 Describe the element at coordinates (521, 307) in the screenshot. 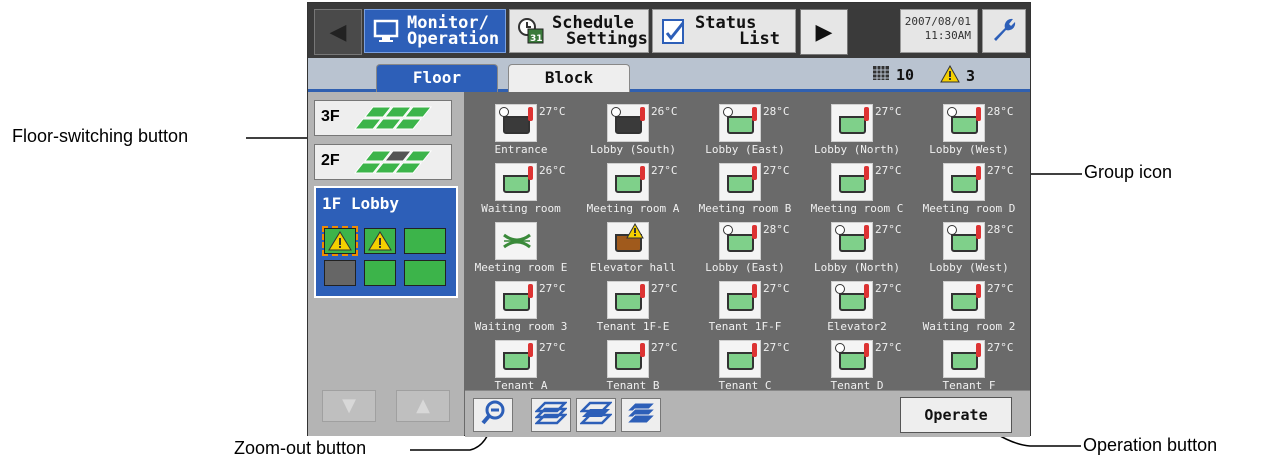

I see `group-tile: 27°C Waiting room 3` at that location.